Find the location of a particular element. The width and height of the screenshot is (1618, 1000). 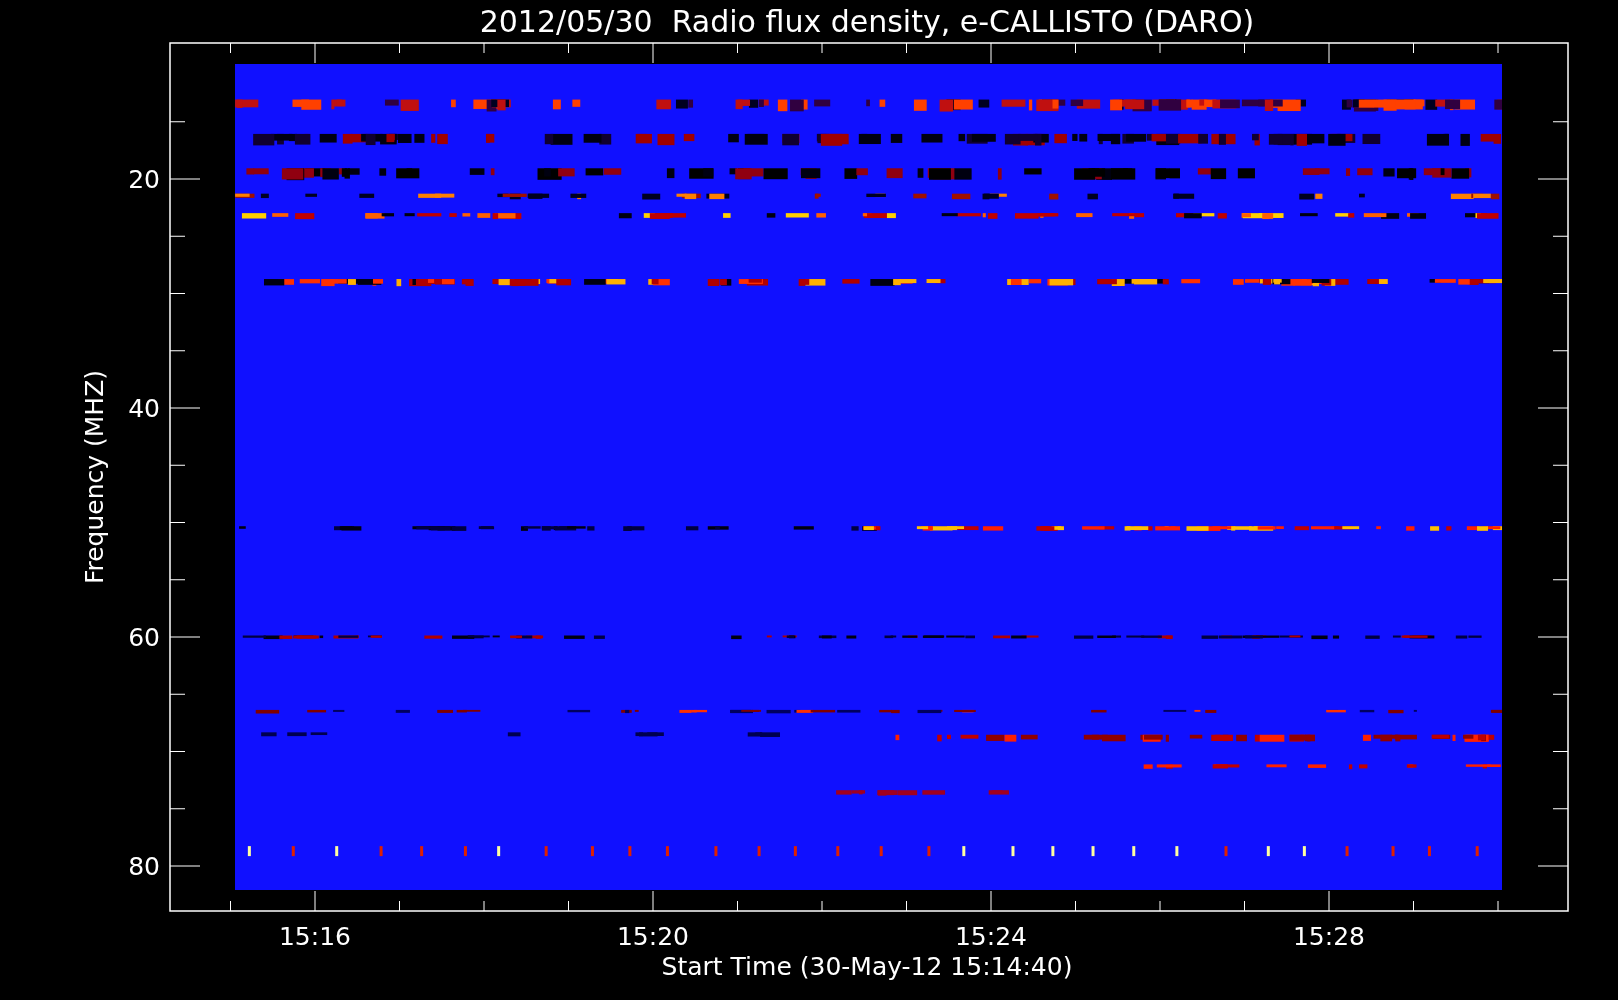

plot-title: 2012/05/30 Radio flux density, e-CALLISTO (DARO) is located at coordinates (867, 21).